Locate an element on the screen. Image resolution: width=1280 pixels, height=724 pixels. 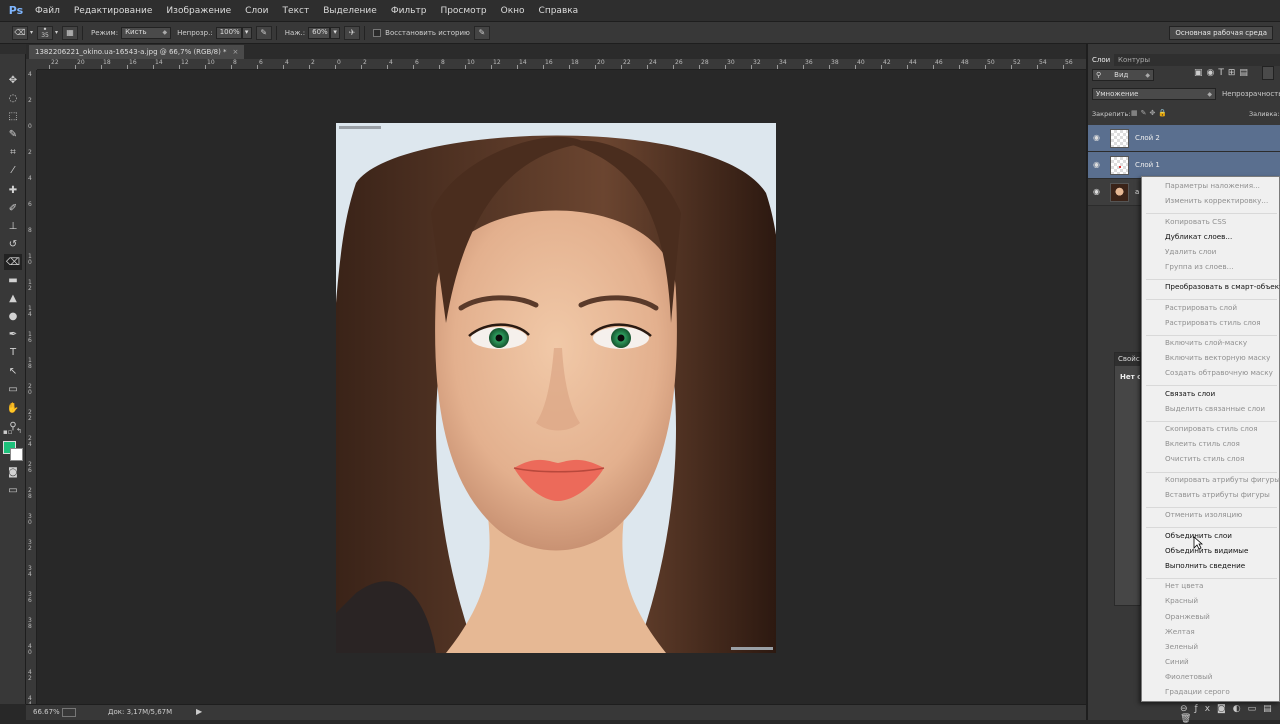
menu-item-3: Слои is located at coordinates (256, 11).